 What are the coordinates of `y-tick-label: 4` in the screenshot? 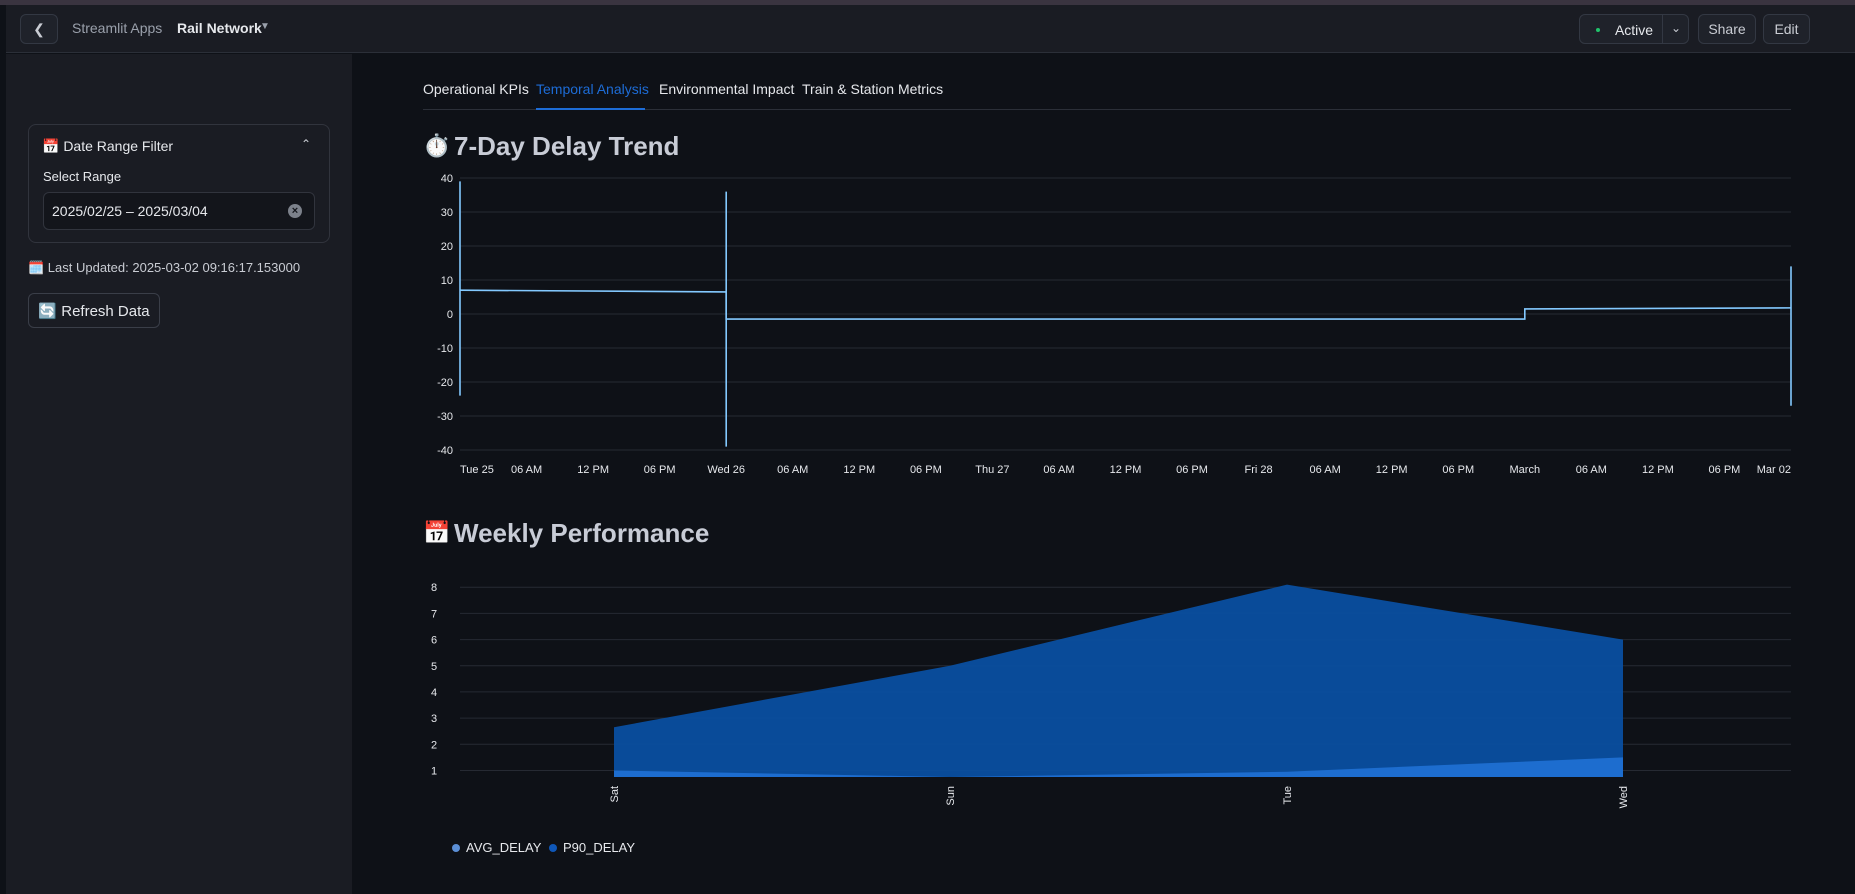 It's located at (434, 693).